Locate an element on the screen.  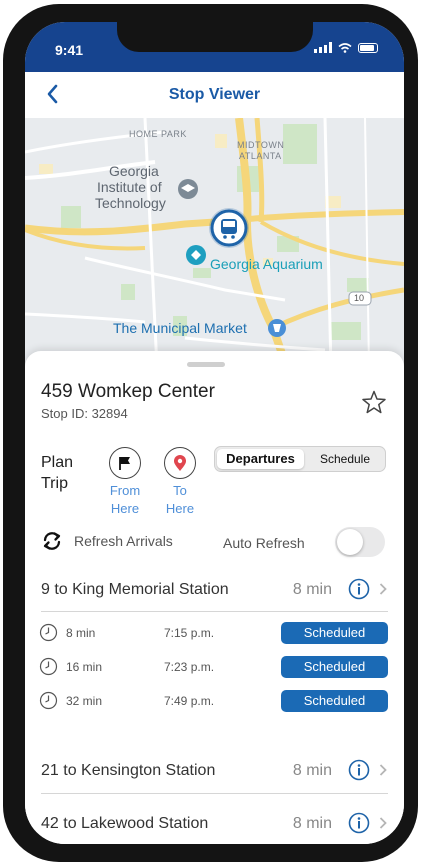
map-label-home-park: HOME PARK is located at coordinates (158, 134).